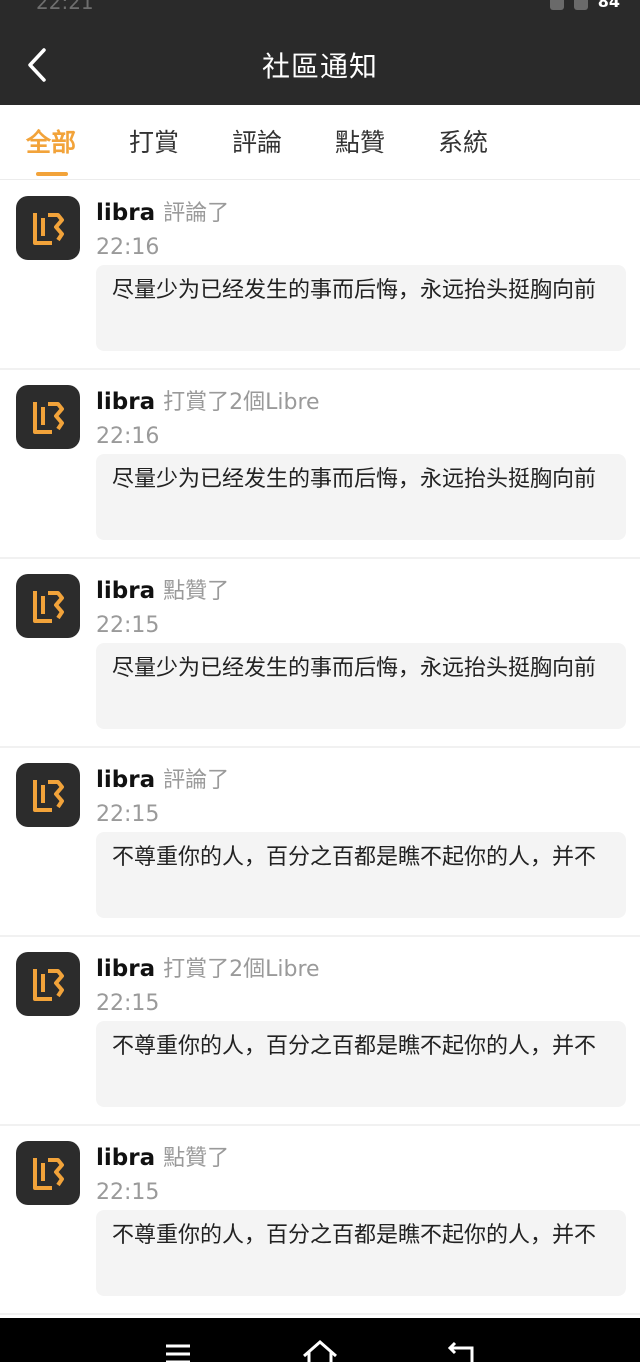 Image resolution: width=640 pixels, height=1362 pixels. Describe the element at coordinates (320, 142) in the screenshot. I see `tab-bar: 全部 打賞 評論 點贊 系統` at that location.